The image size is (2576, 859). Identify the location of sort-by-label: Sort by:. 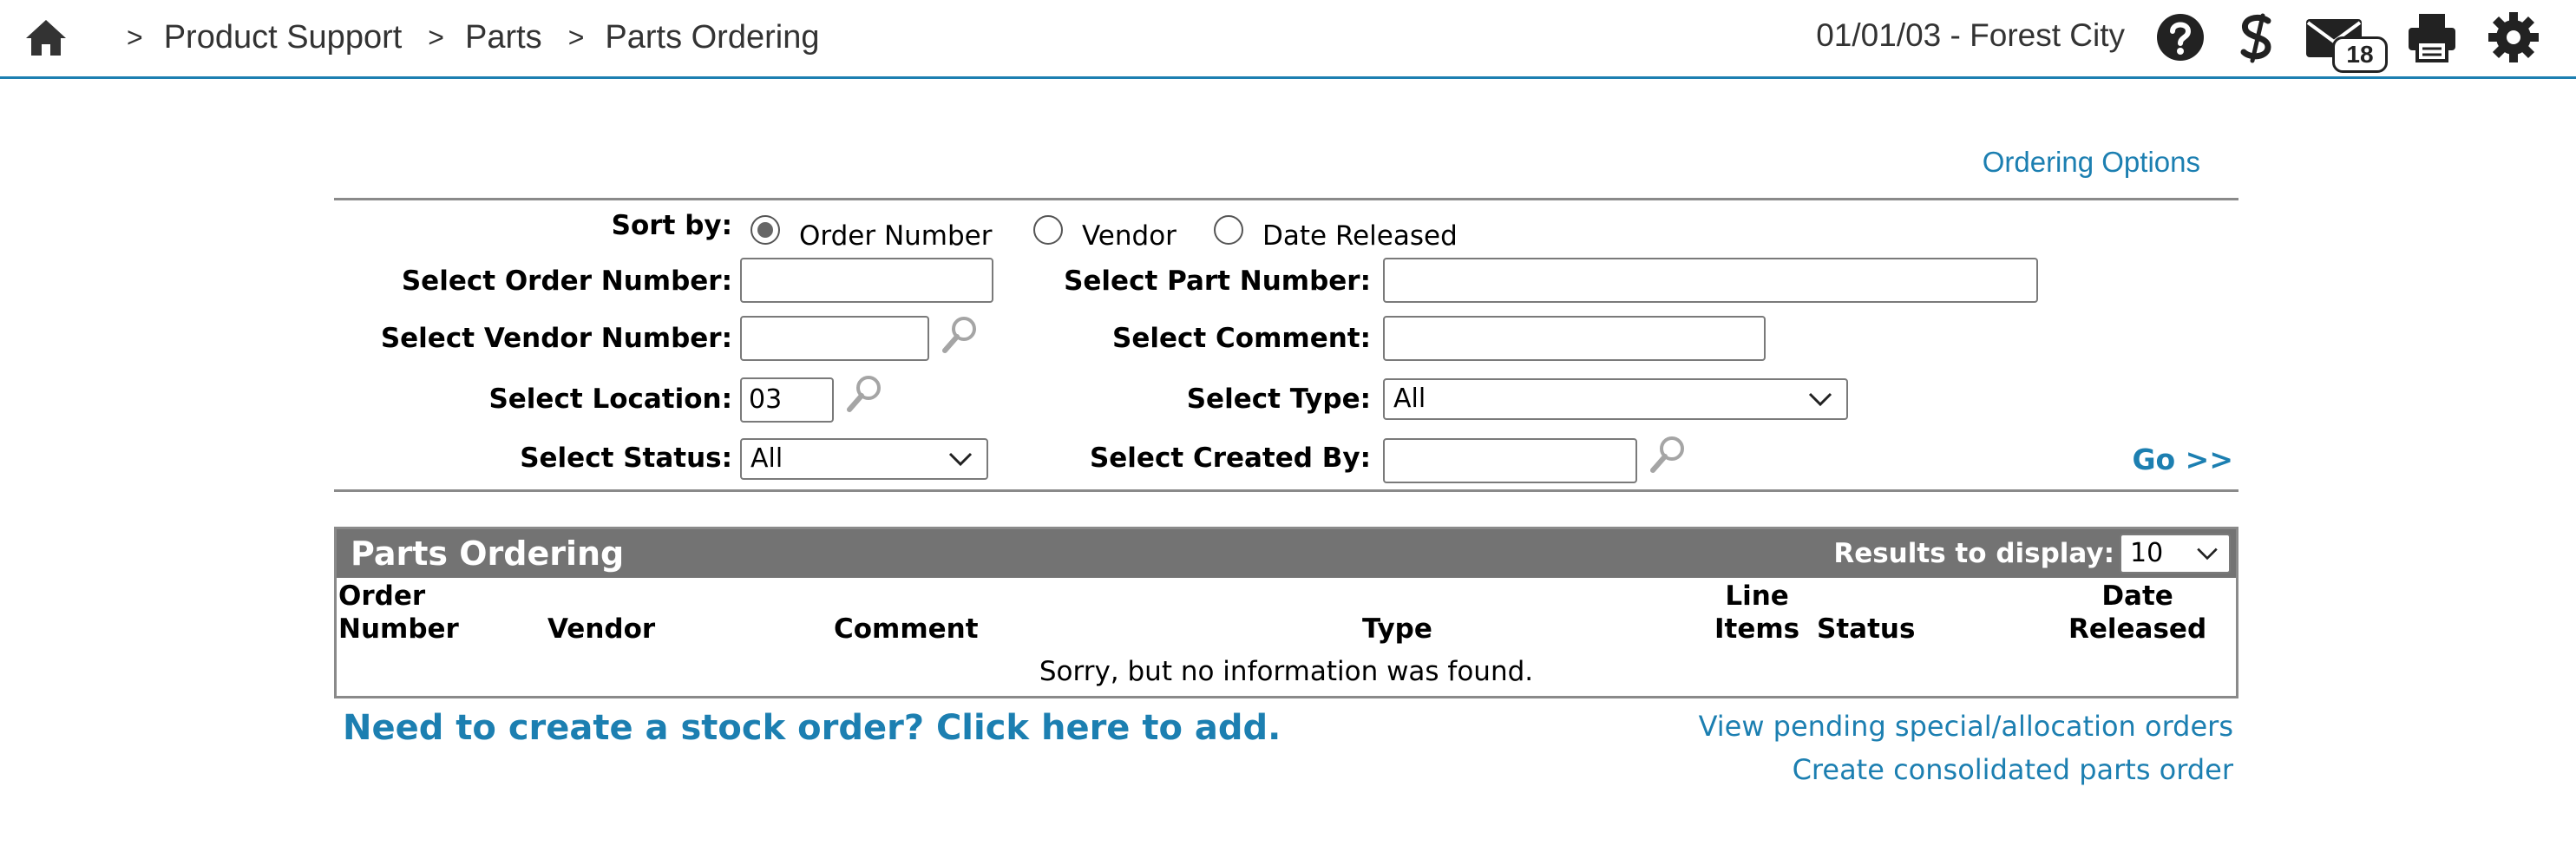
(671, 226).